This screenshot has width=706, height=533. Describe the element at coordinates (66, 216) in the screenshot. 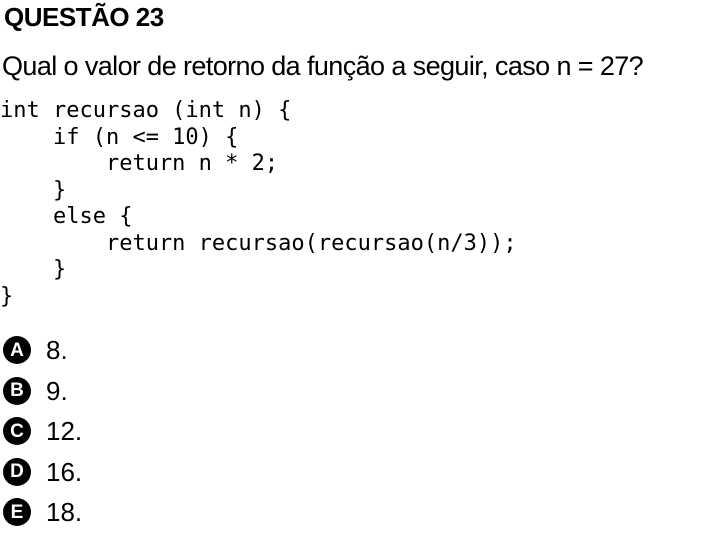

I see `code-line: else {` at that location.